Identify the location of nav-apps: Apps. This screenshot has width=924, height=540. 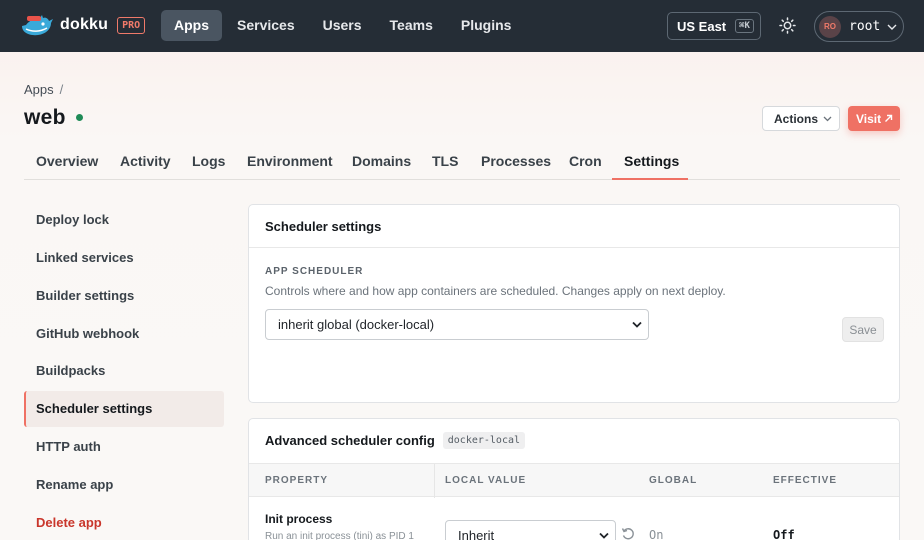
(191, 25).